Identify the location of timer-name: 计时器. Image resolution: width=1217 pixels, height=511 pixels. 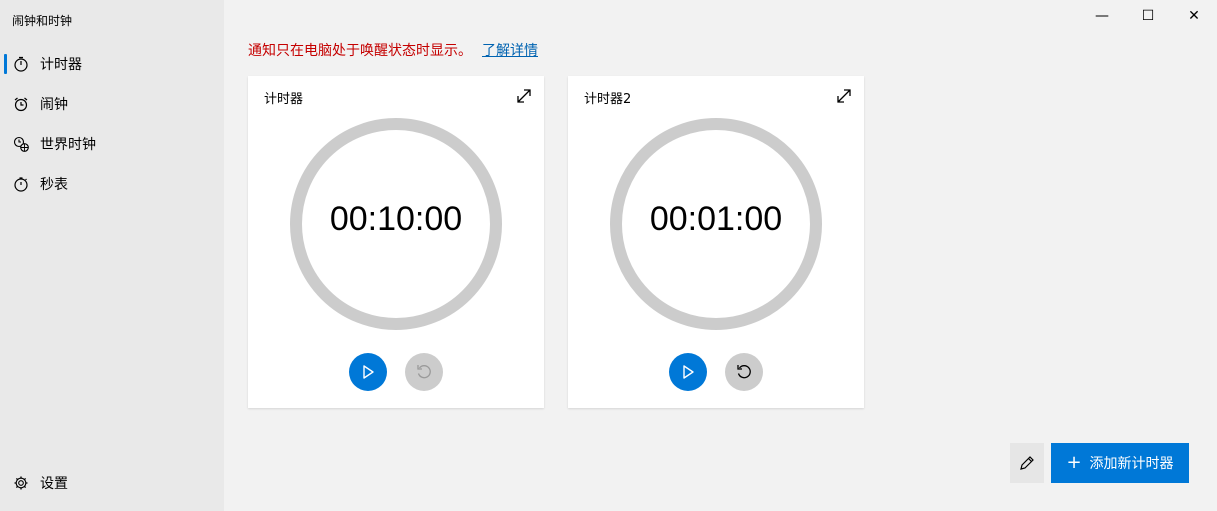
(284, 99).